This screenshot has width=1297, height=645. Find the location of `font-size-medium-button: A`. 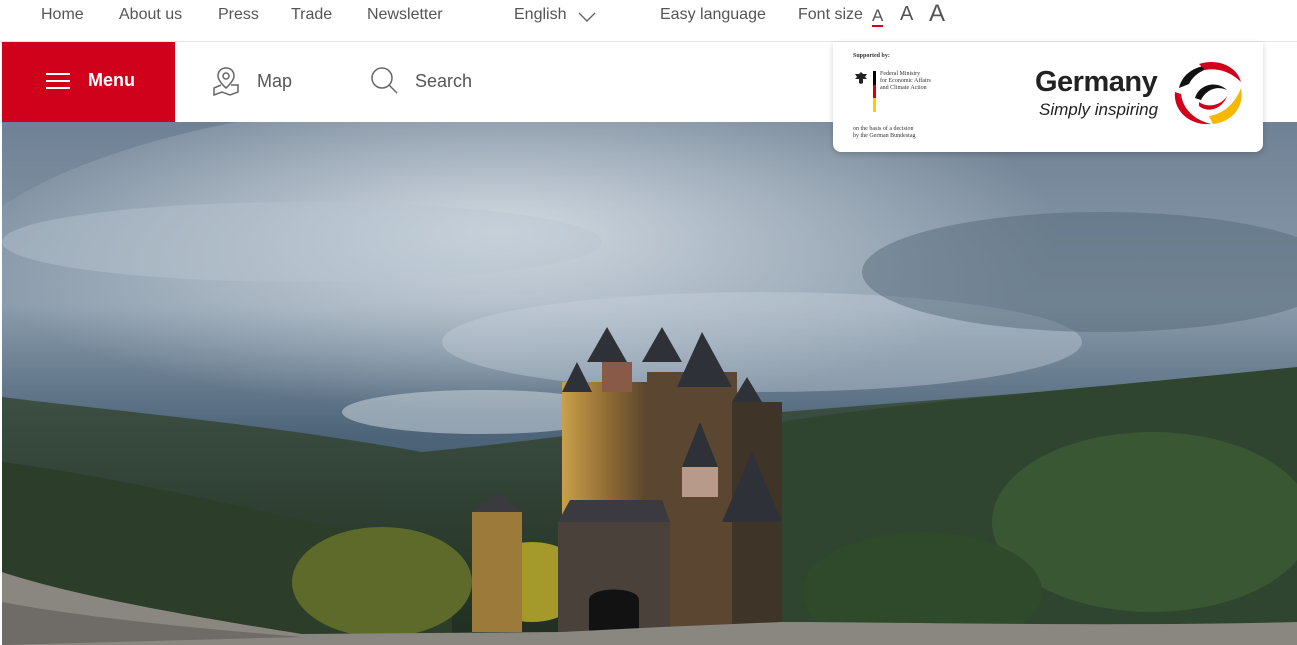

font-size-medium-button: A is located at coordinates (906, 14).